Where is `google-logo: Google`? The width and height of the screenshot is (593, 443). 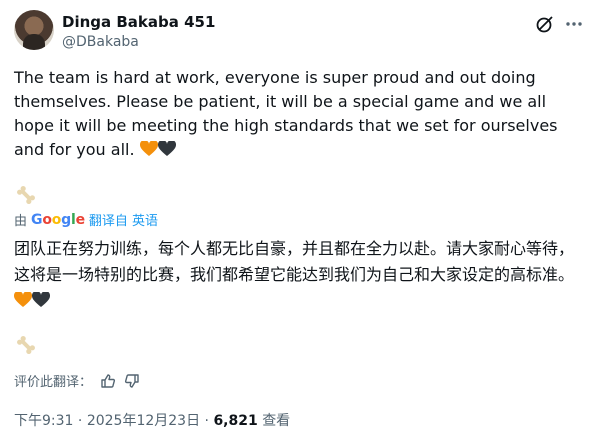 google-logo: Google is located at coordinates (58, 219).